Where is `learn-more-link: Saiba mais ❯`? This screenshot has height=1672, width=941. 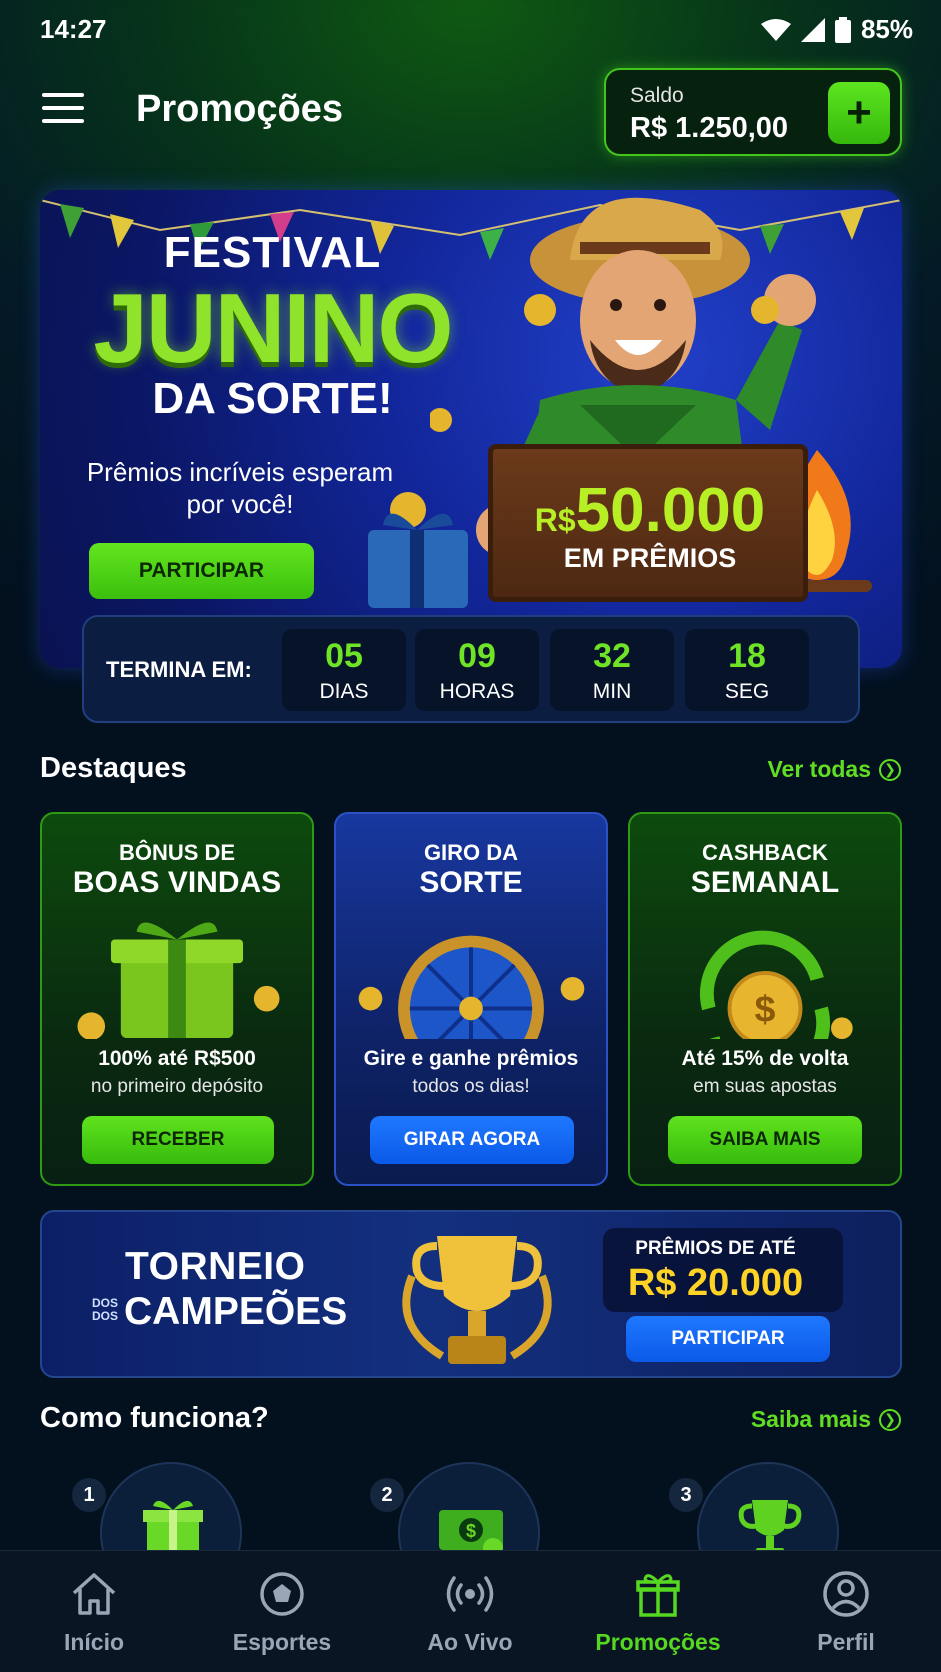
learn-more-link: Saiba mais ❯ is located at coordinates (826, 1419).